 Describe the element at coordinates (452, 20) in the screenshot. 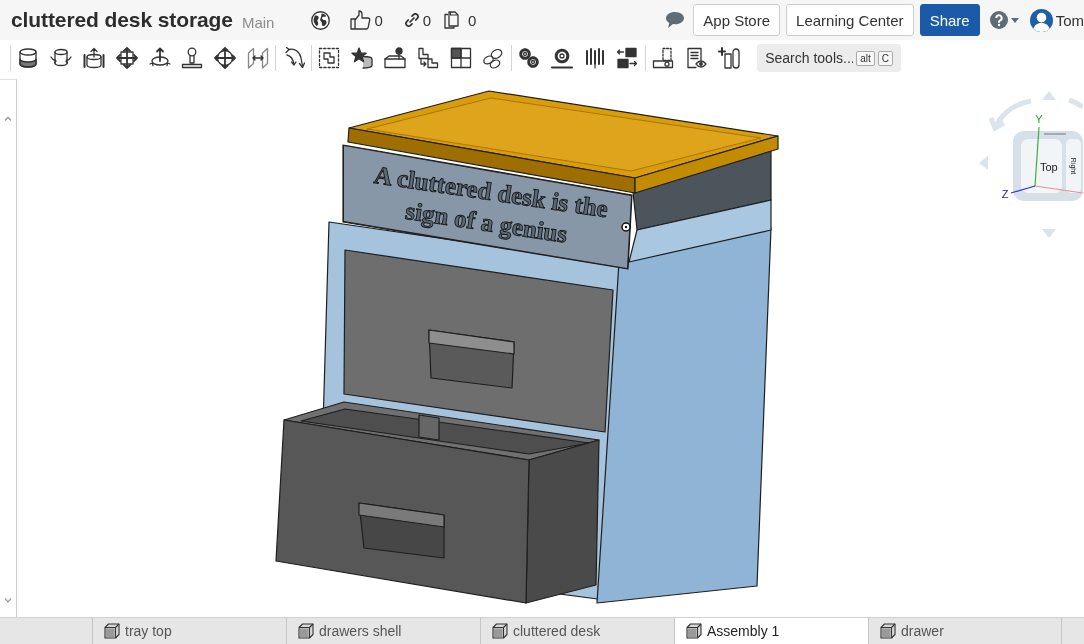

I see `clipboard-icon` at that location.